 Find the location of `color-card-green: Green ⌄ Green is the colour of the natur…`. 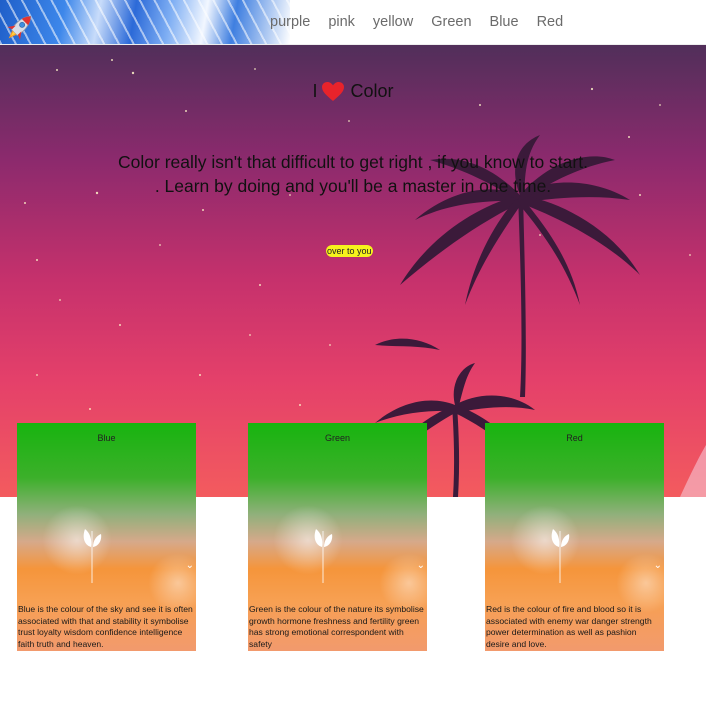

color-card-green: Green ⌄ Green is the colour of the natur… is located at coordinates (337, 537).